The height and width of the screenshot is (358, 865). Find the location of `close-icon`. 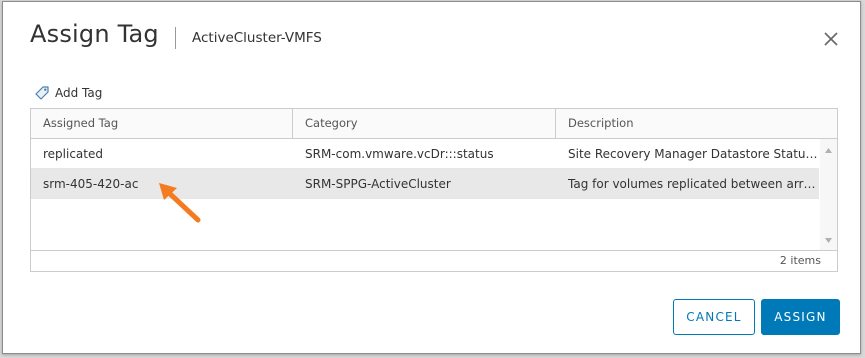

close-icon is located at coordinates (831, 39).